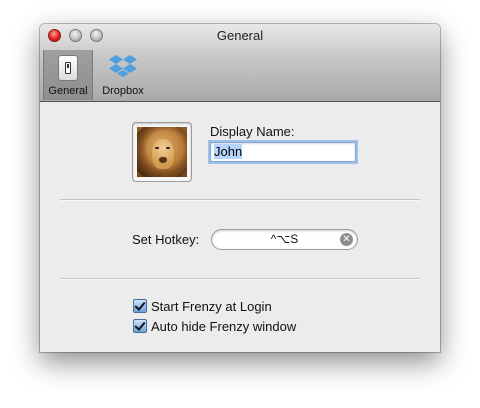 Image resolution: width=480 pixels, height=408 pixels. Describe the element at coordinates (224, 326) in the screenshot. I see `checkbox-label: Auto hide Frenzy window` at that location.